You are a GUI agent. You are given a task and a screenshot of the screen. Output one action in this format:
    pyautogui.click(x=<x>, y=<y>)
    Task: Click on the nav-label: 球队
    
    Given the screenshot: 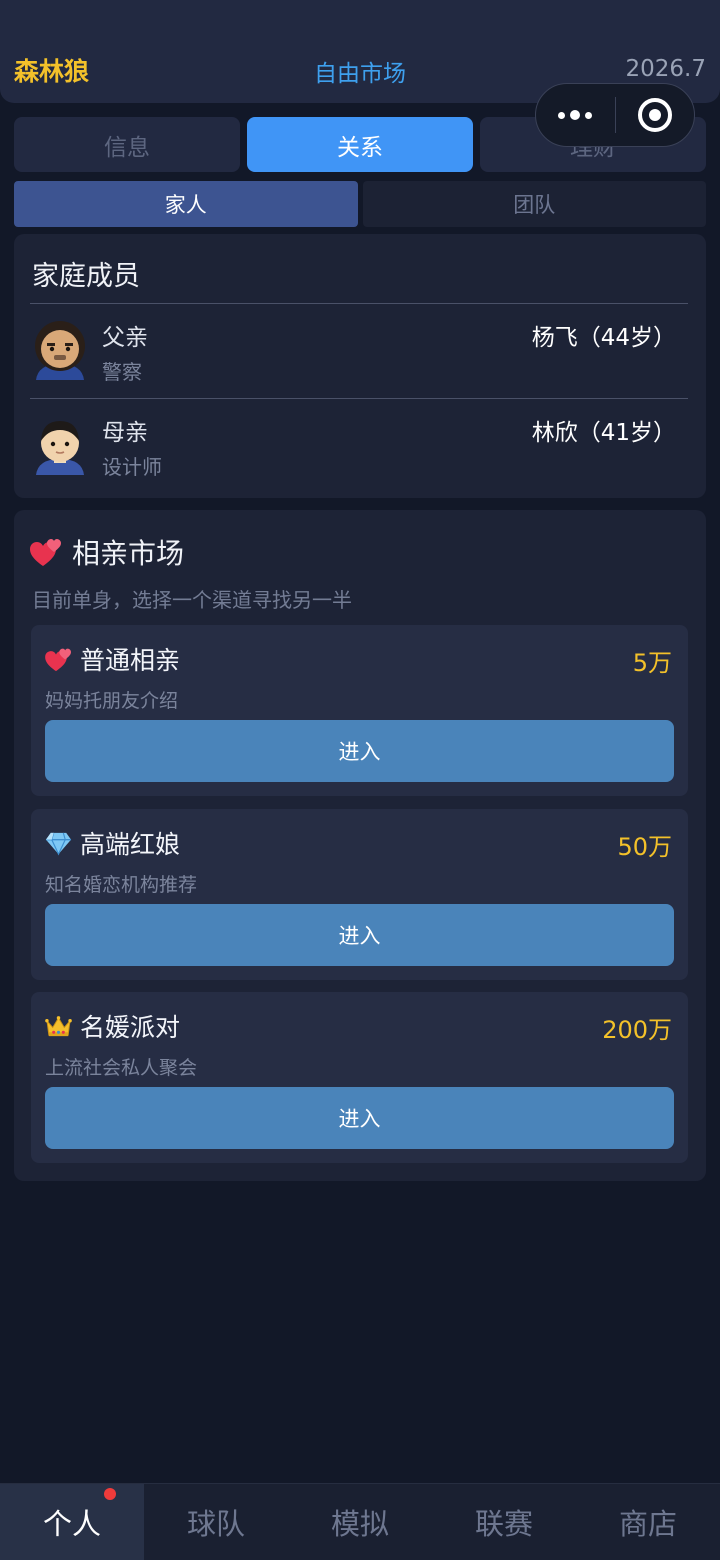 What is the action you would take?
    pyautogui.click(x=215, y=1524)
    